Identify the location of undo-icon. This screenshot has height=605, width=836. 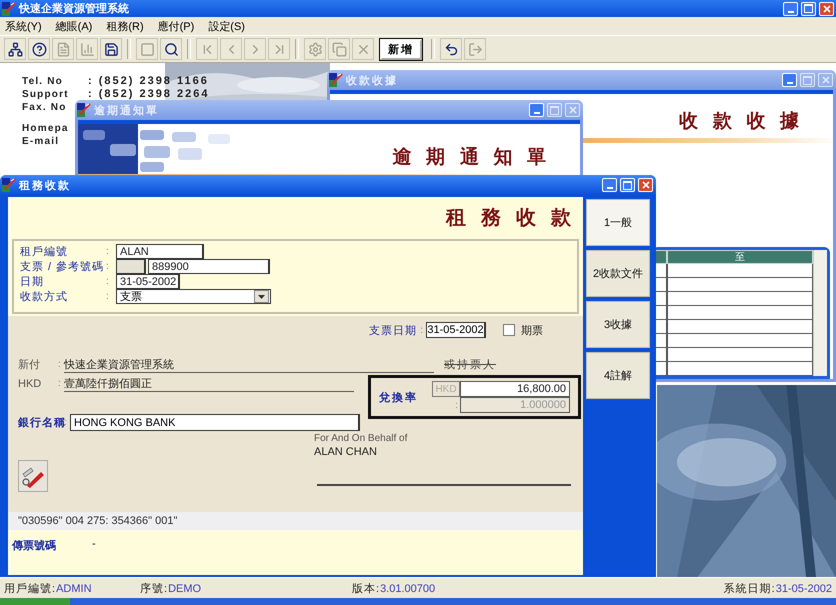
(451, 49).